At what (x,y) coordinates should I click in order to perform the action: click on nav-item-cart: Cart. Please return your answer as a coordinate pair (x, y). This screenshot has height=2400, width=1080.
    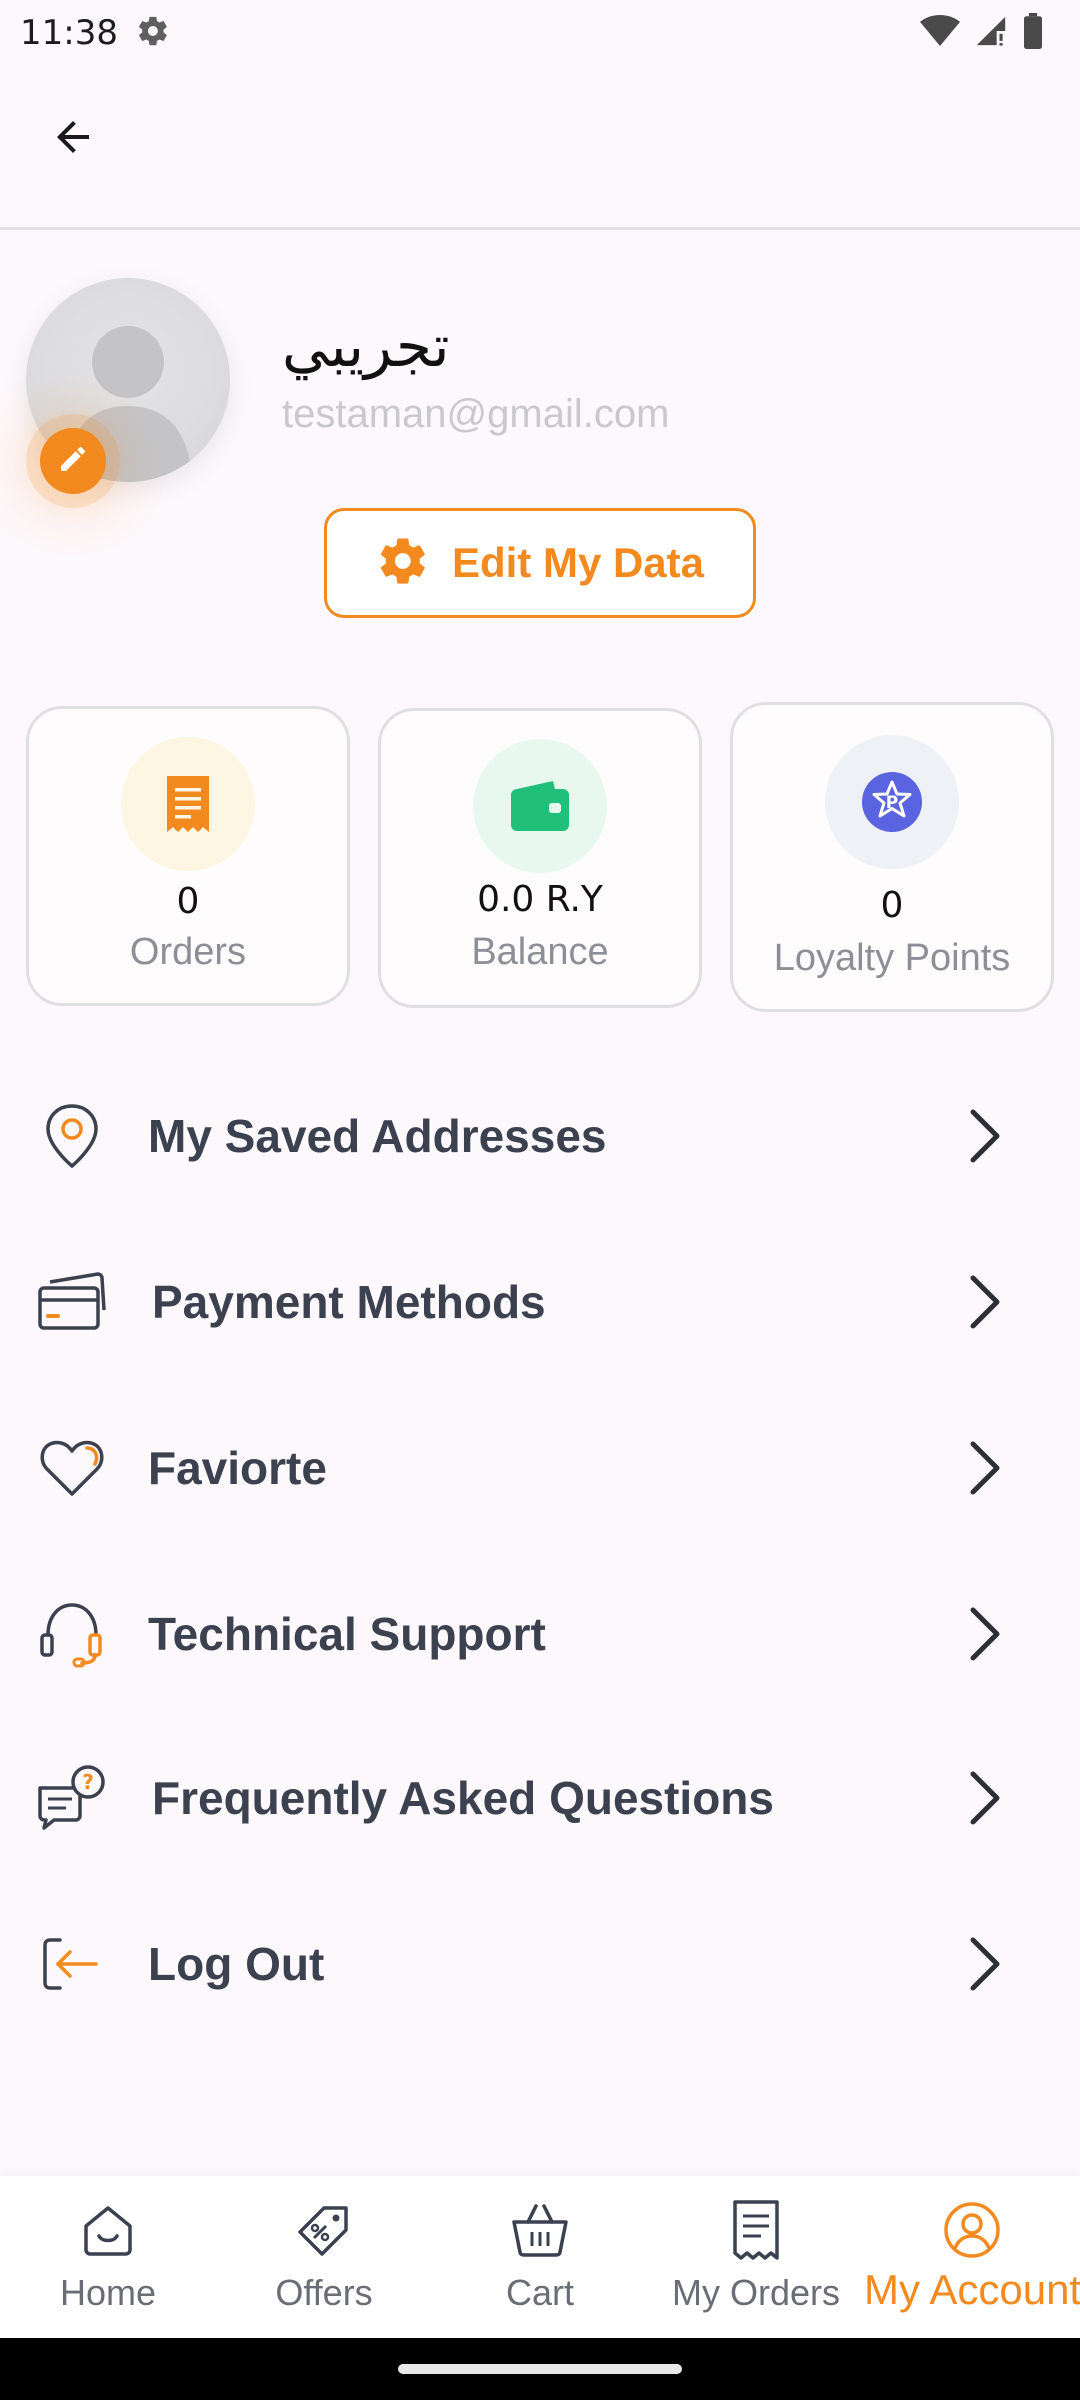
    Looking at the image, I should click on (540, 2257).